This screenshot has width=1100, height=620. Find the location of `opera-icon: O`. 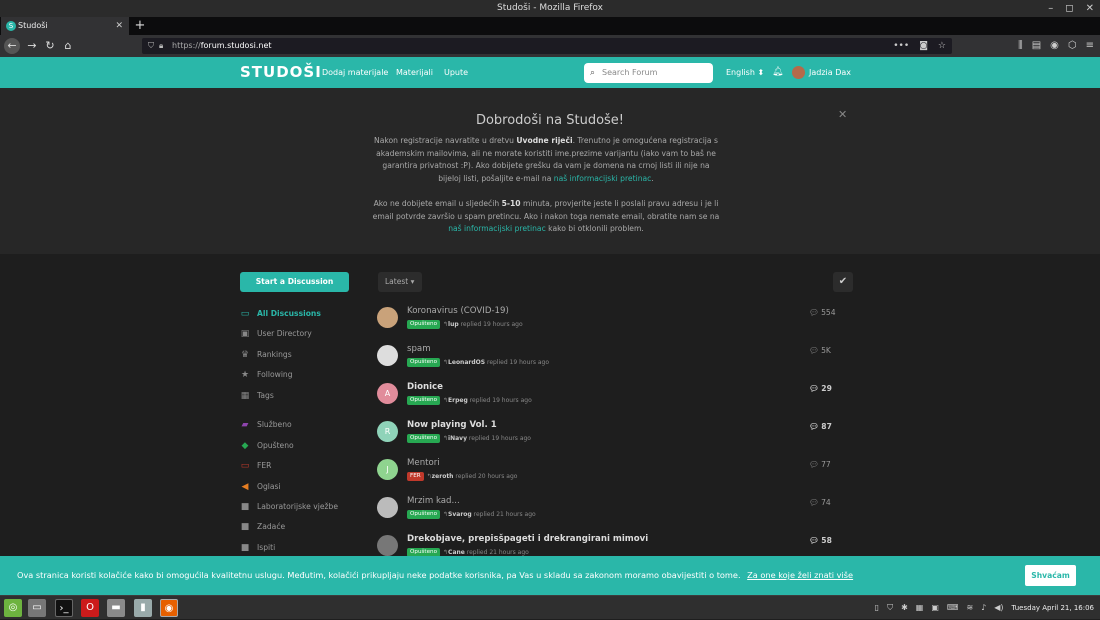

opera-icon: O is located at coordinates (90, 608).